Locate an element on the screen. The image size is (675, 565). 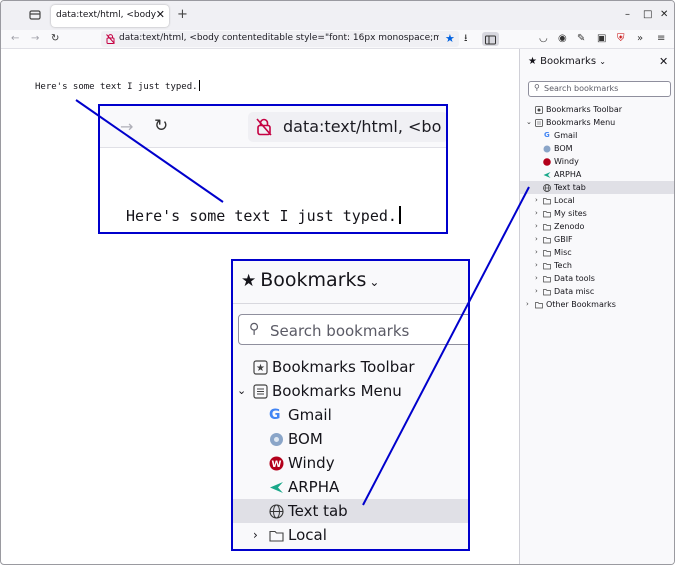
zoom-expanded-chevron-icon: ⌄ is located at coordinates (242, 390).